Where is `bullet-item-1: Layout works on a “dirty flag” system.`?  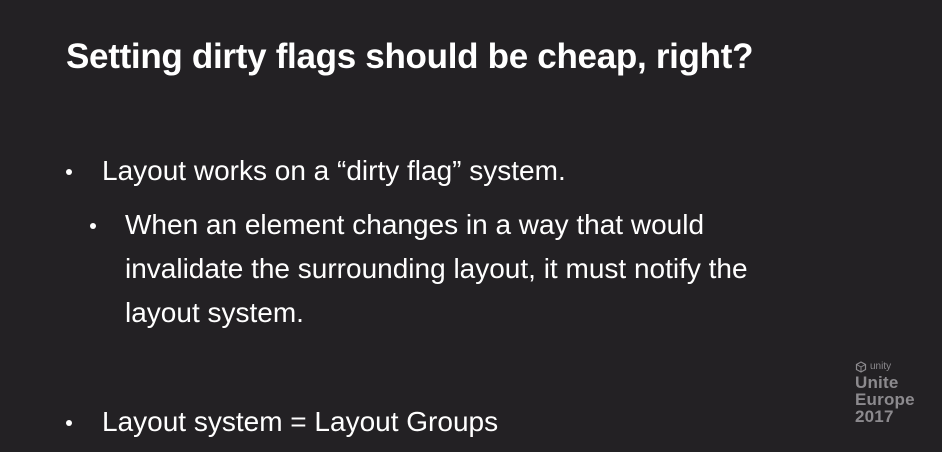 bullet-item-1: Layout works on a “dirty flag” system. is located at coordinates (316, 171).